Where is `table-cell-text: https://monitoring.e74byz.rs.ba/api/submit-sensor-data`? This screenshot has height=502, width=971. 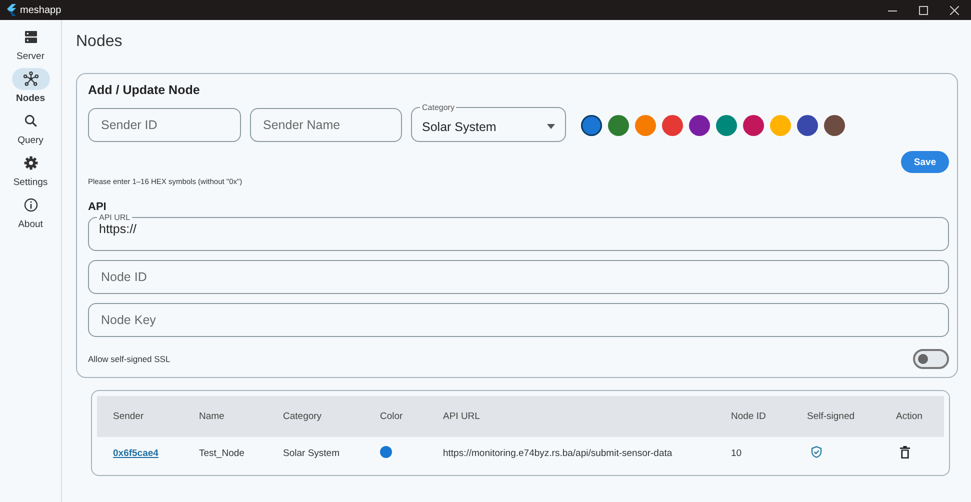
table-cell-text: https://monitoring.e74byz.rs.ba/api/submit-sensor-data is located at coordinates (558, 453).